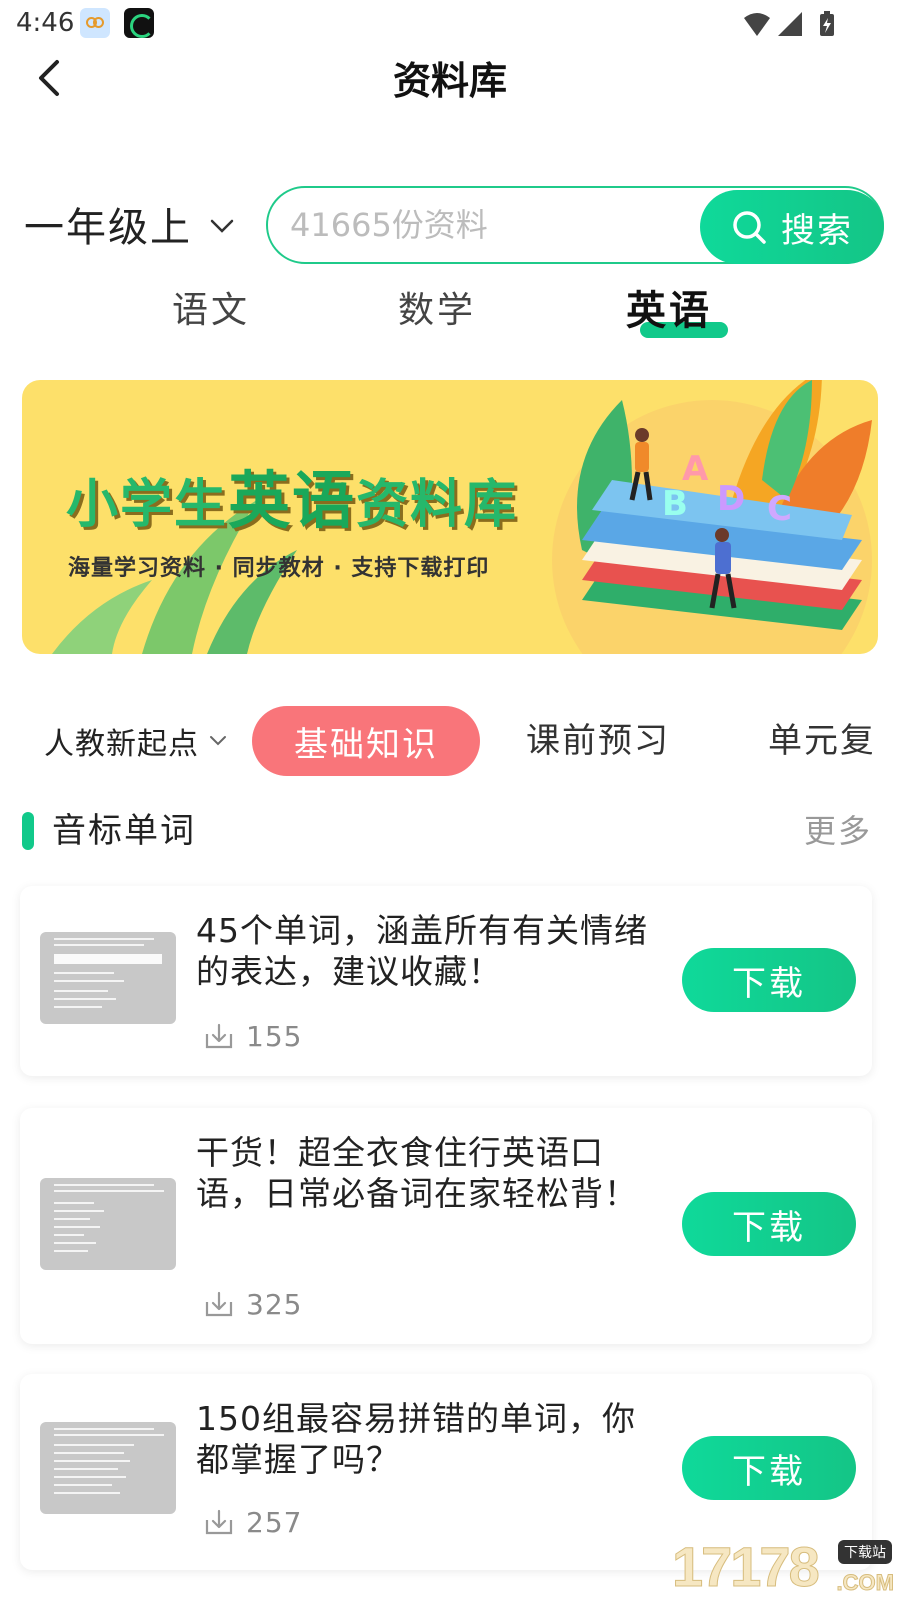 The image size is (900, 1600). What do you see at coordinates (820, 741) in the screenshot?
I see `category-tab-review: 单元复` at bounding box center [820, 741].